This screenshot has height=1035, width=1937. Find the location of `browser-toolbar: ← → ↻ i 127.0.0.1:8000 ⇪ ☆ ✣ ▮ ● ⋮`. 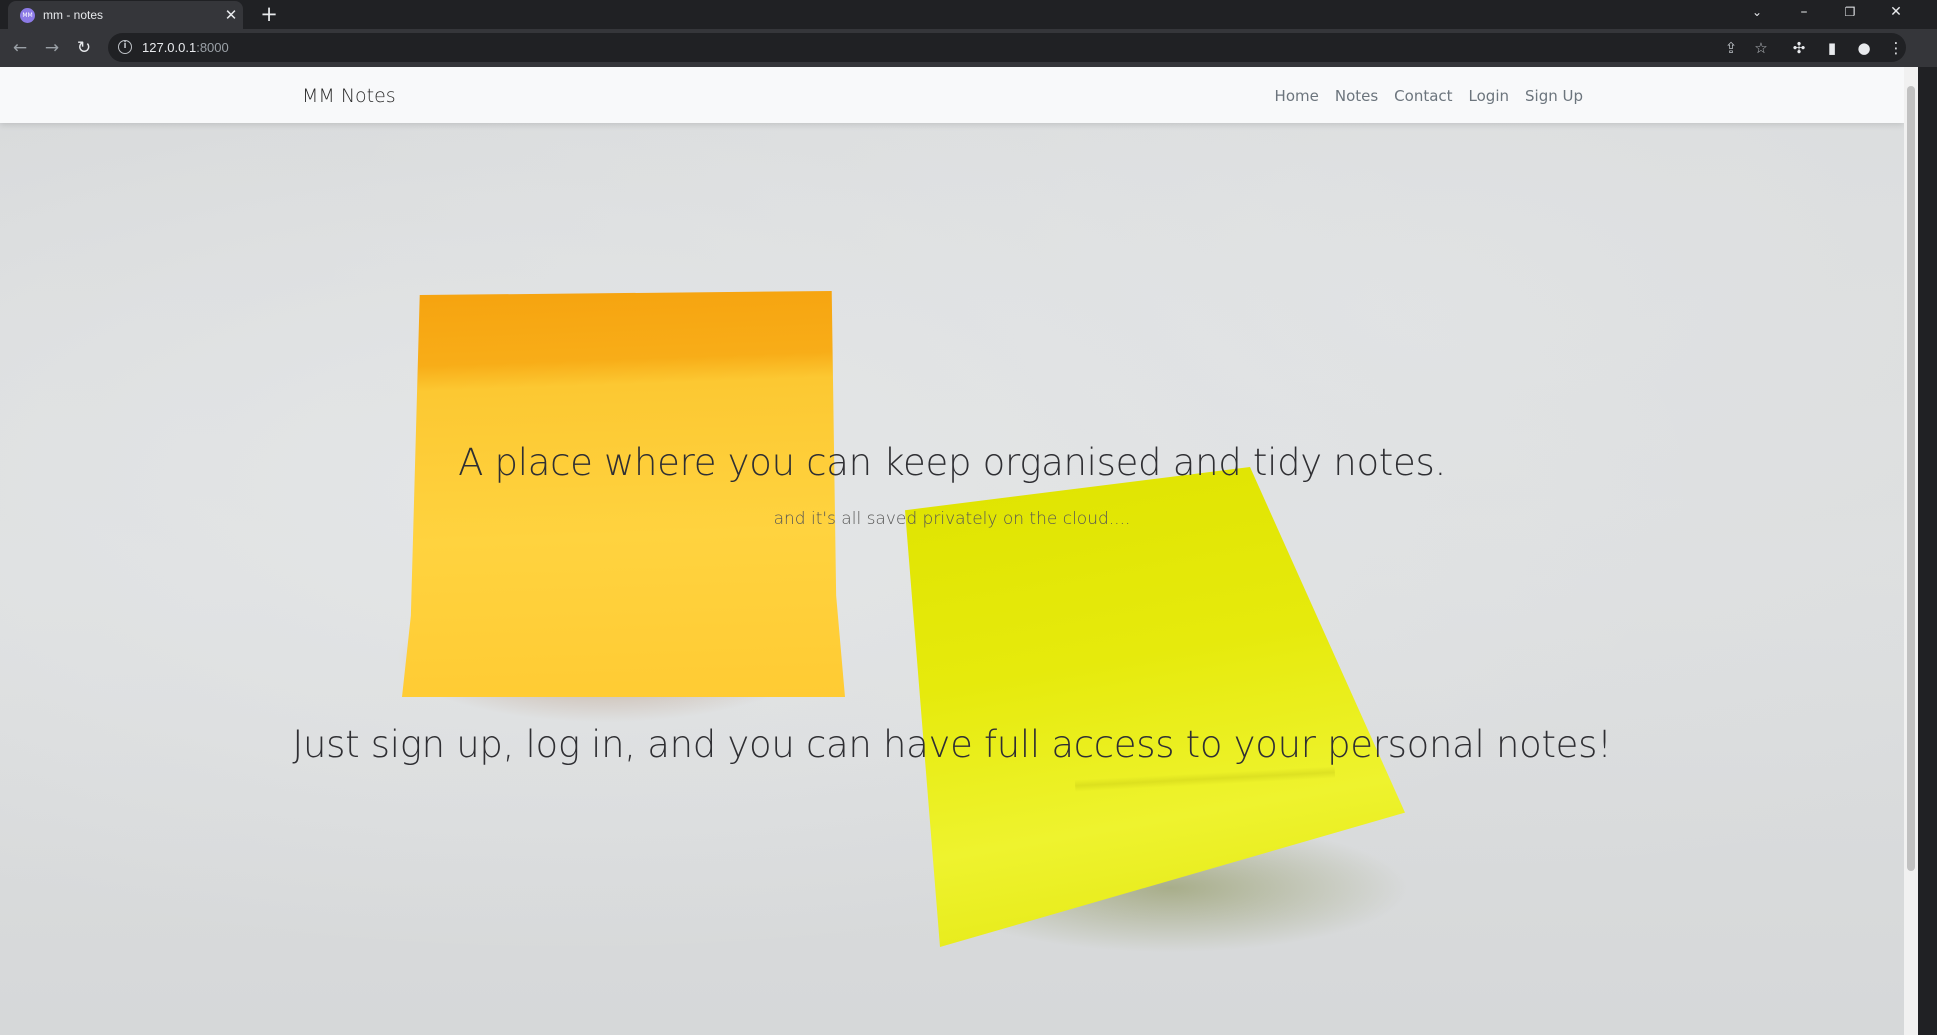

browser-toolbar: ← → ↻ i 127.0.0.1:8000 ⇪ ☆ ✣ ▮ ● ⋮ is located at coordinates (968, 48).